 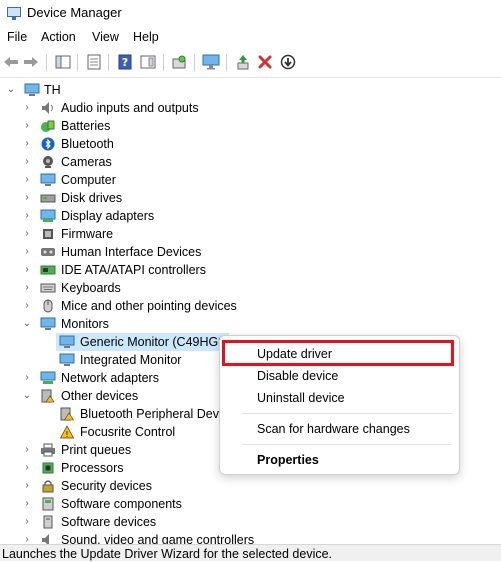 I want to click on help-icon: ?, so click(x=125, y=62).